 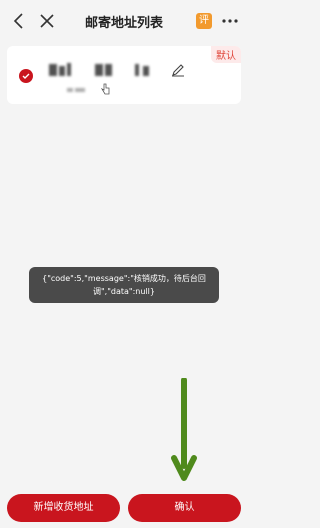 I want to click on edit-icon, so click(x=178, y=69).